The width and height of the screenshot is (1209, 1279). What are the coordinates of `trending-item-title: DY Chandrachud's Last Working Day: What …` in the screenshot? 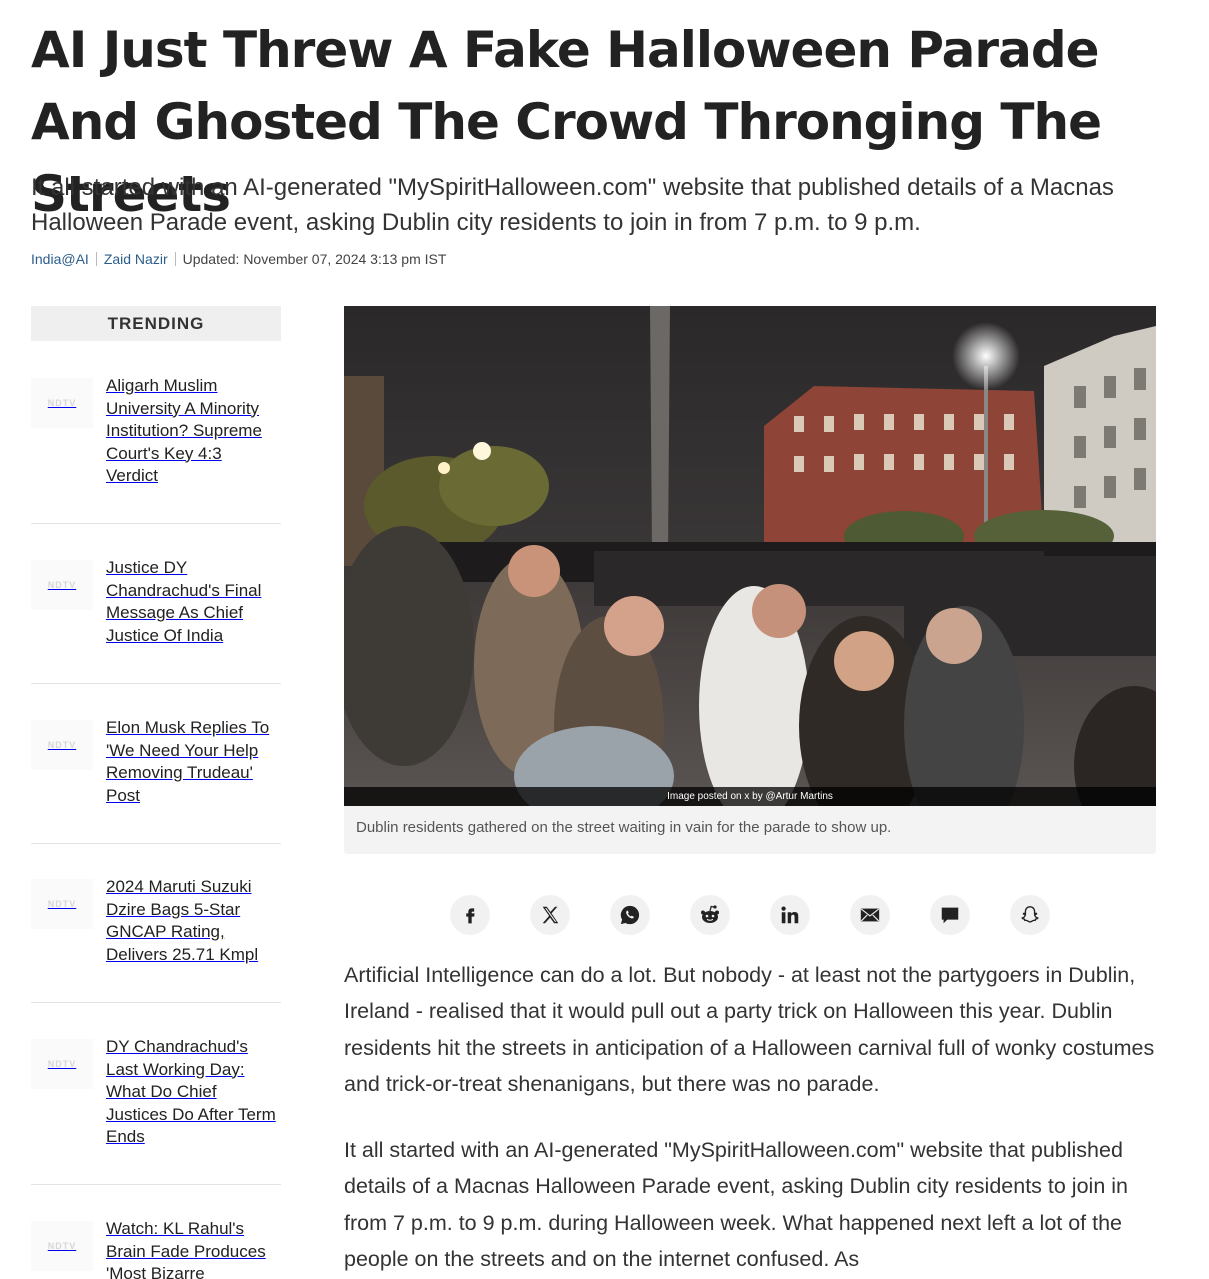 It's located at (191, 1091).